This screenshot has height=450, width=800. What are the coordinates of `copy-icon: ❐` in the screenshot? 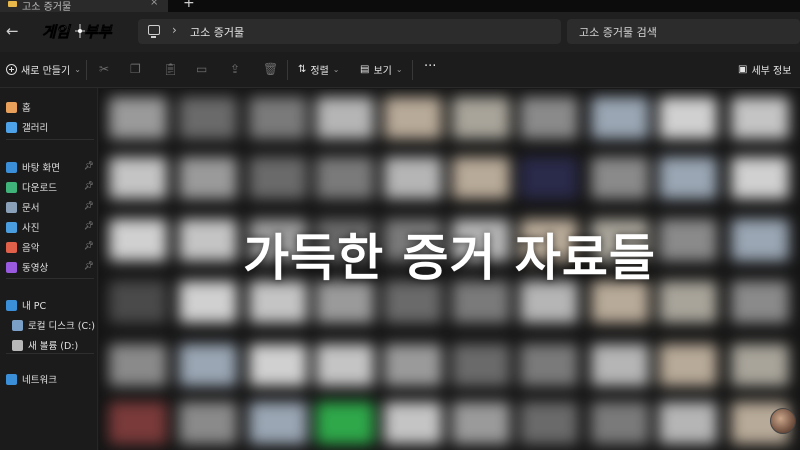 It's located at (135, 69).